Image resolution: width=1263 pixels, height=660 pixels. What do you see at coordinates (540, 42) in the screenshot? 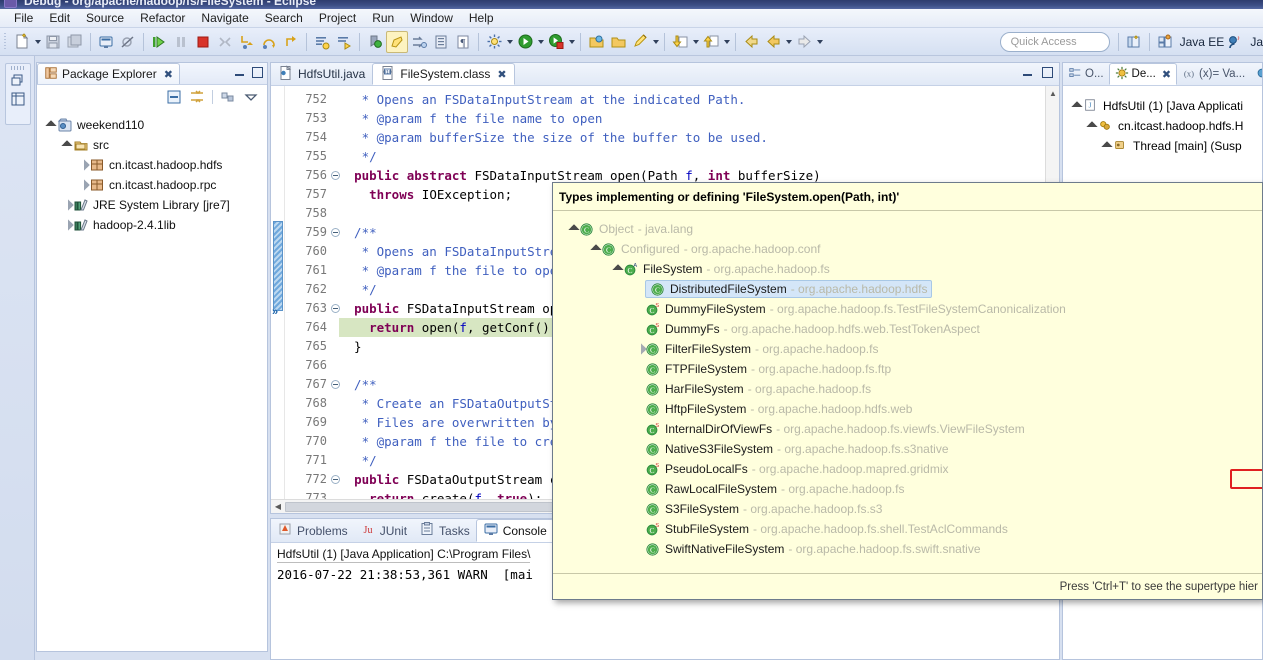
I see `run-dropdown` at bounding box center [540, 42].